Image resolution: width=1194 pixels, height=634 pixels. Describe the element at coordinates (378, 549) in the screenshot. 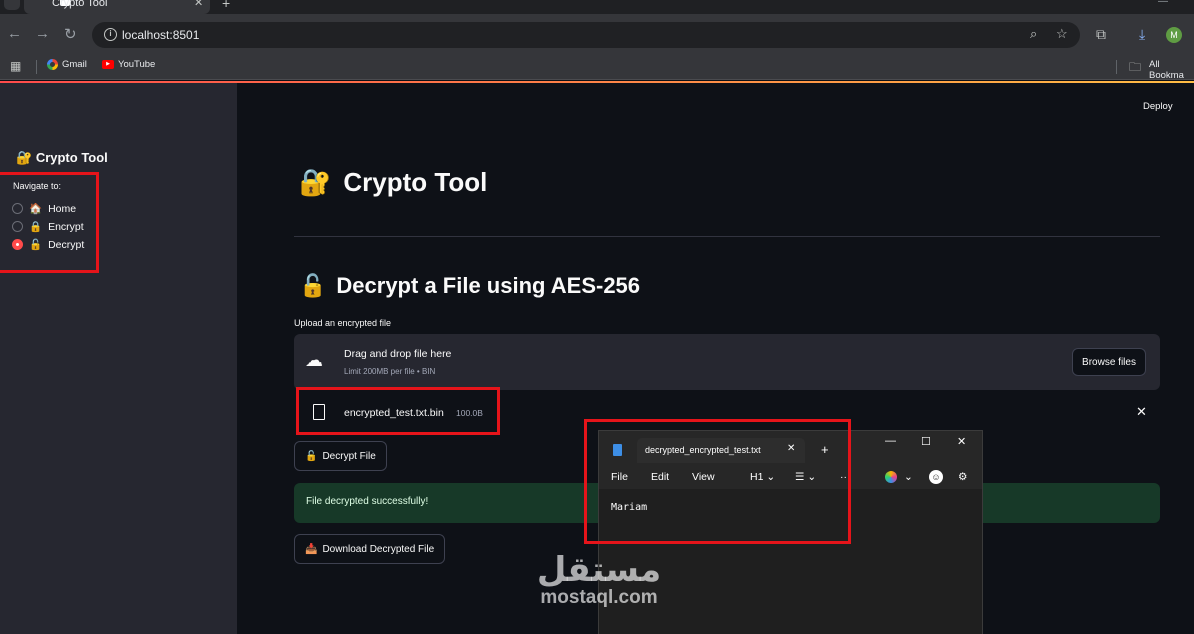

I see `download-decrypted-label: Download Decrypted File` at that location.